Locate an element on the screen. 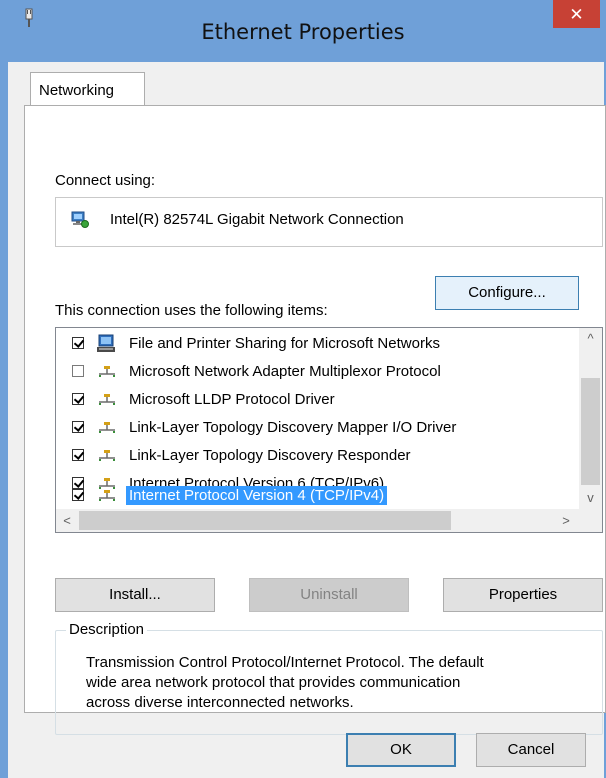  list-item-selected: Internet Protocol Version 4 (TCP/IPv4) is located at coordinates (316, 495).